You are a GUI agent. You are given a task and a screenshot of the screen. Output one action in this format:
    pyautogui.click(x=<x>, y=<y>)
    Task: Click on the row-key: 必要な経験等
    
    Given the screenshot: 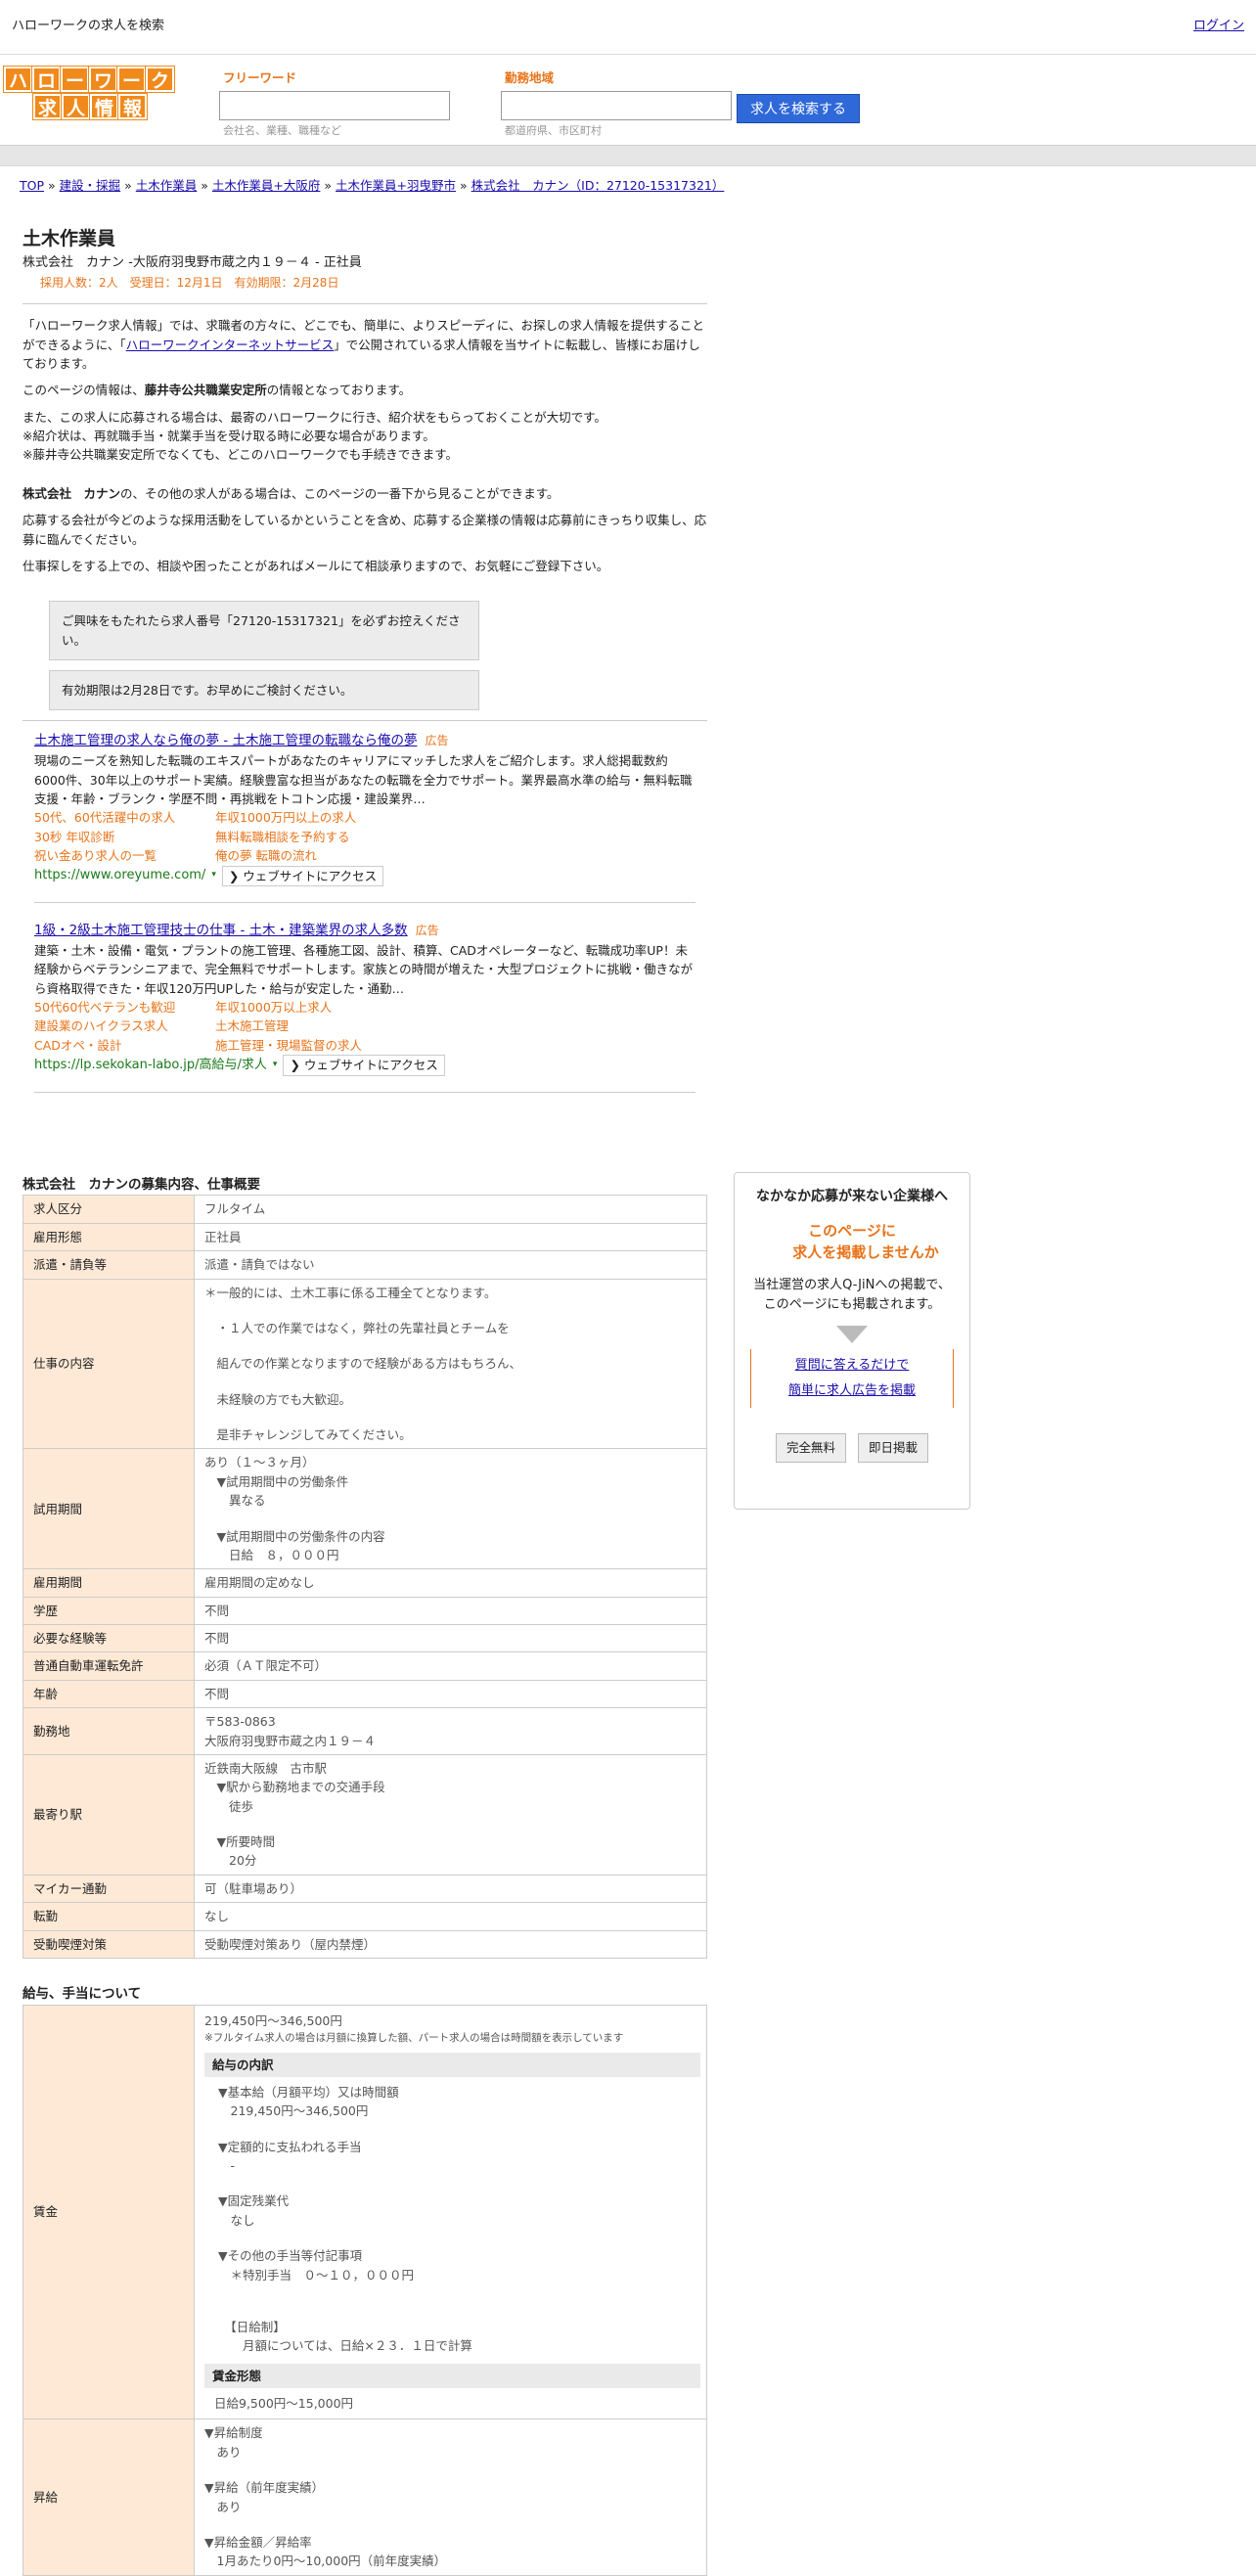 What is the action you would take?
    pyautogui.click(x=109, y=1638)
    